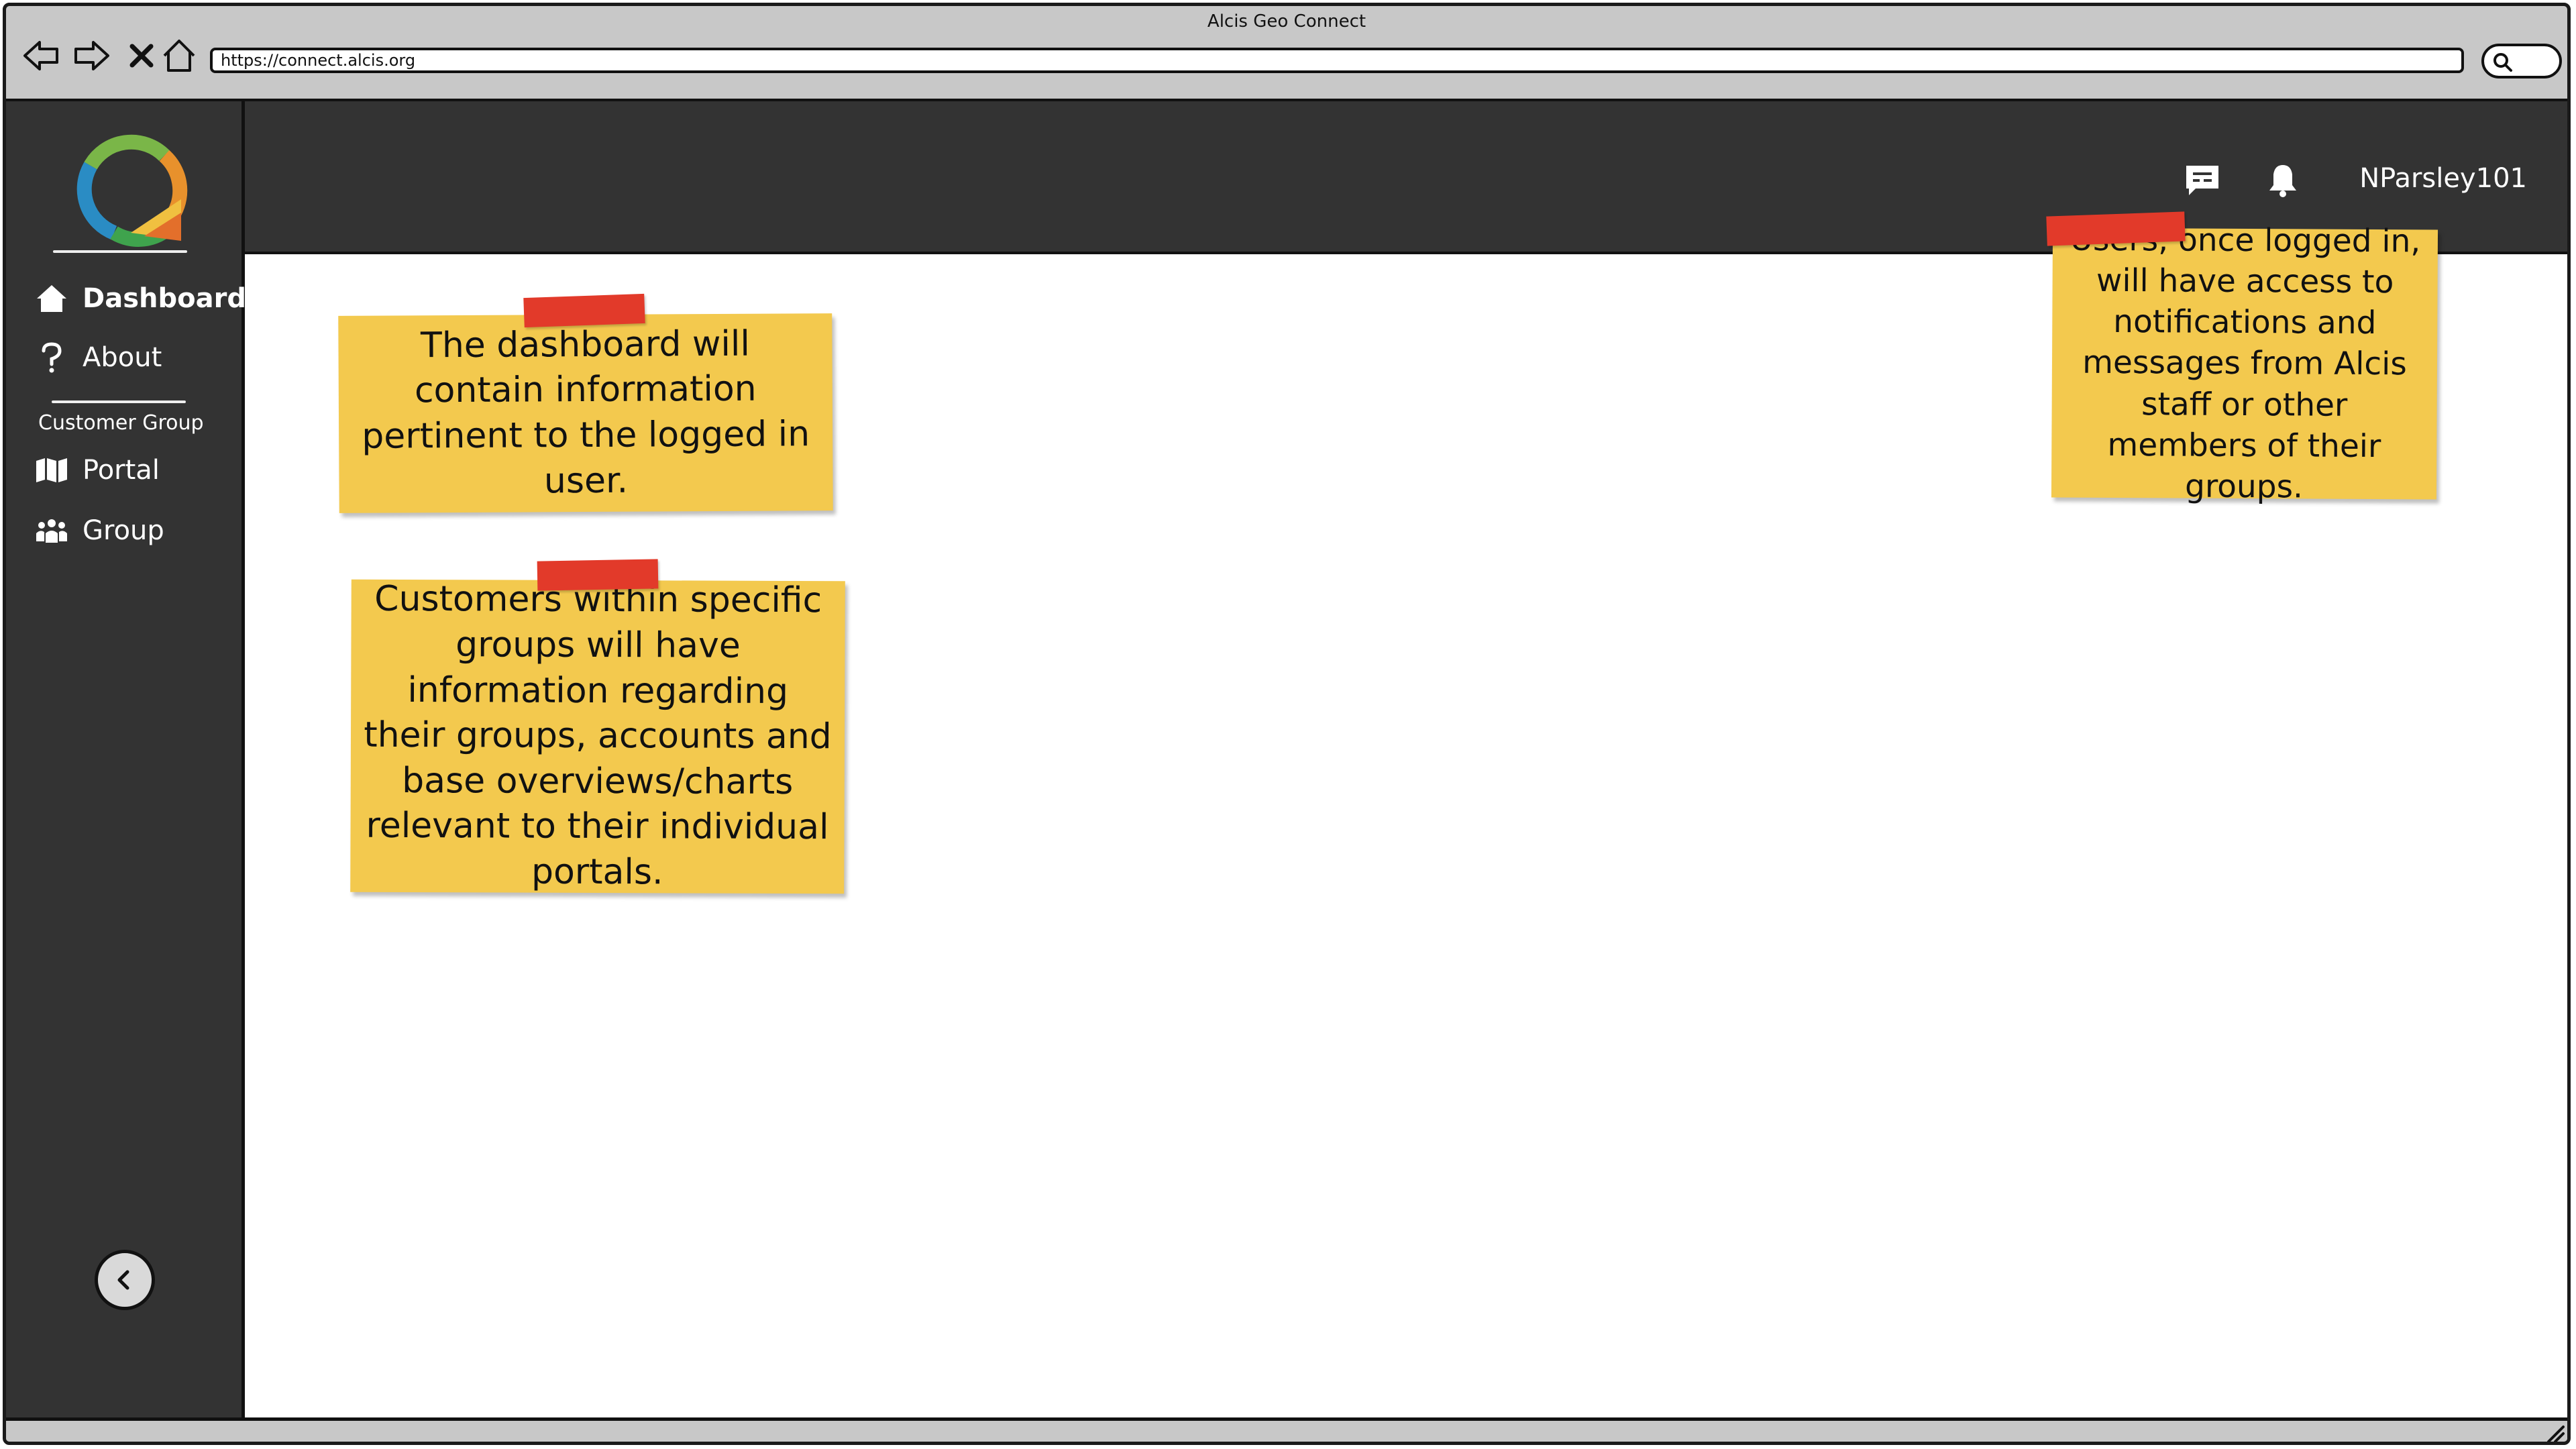  What do you see at coordinates (51, 470) in the screenshot?
I see `map-icon` at bounding box center [51, 470].